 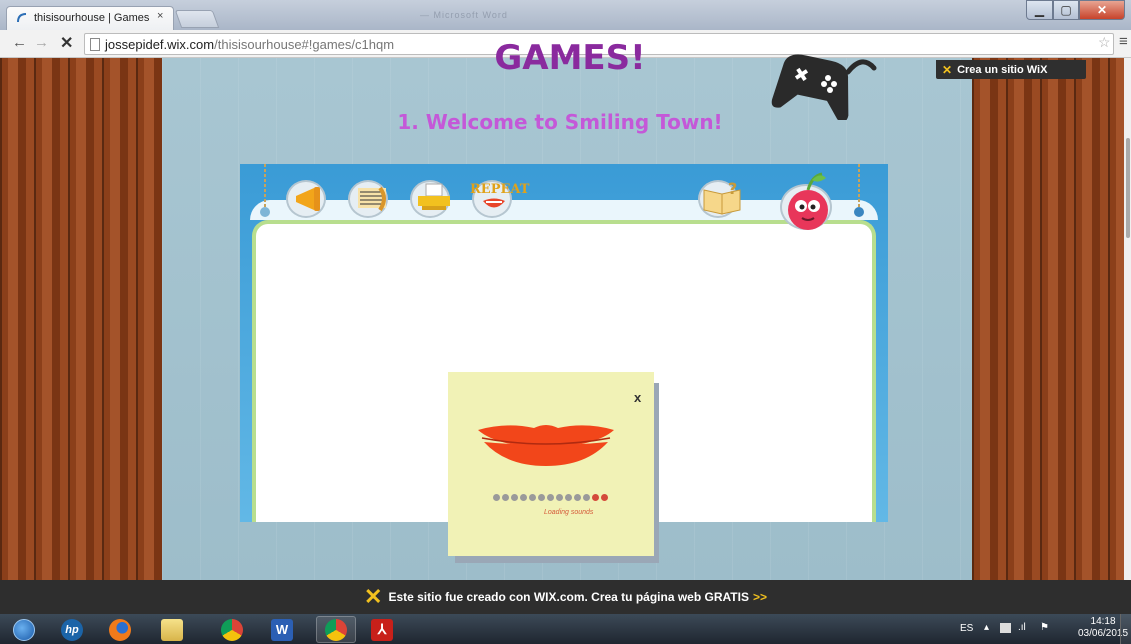 I want to click on tab-title: thisisourhouse | Games, so click(x=92, y=18).